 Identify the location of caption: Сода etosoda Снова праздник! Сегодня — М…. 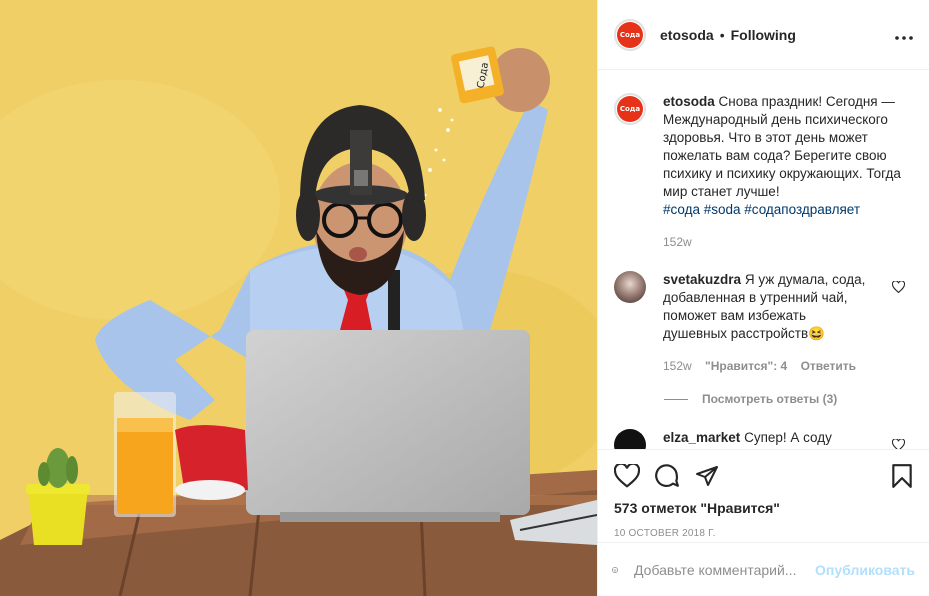
(763, 172).